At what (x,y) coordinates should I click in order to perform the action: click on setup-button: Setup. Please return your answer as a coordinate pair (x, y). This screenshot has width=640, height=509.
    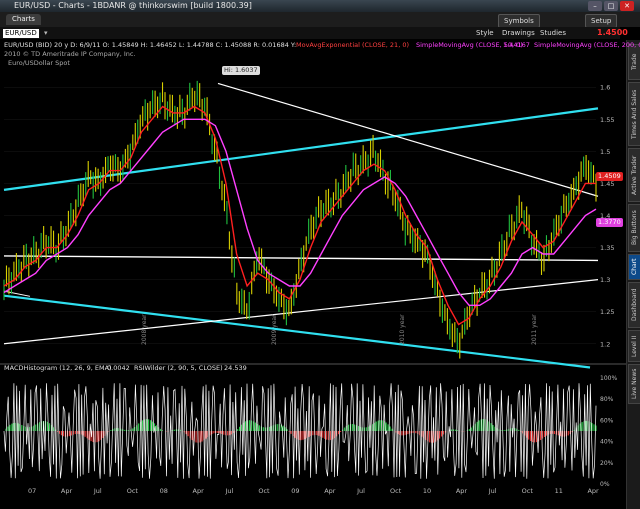
    Looking at the image, I should click on (601, 21).